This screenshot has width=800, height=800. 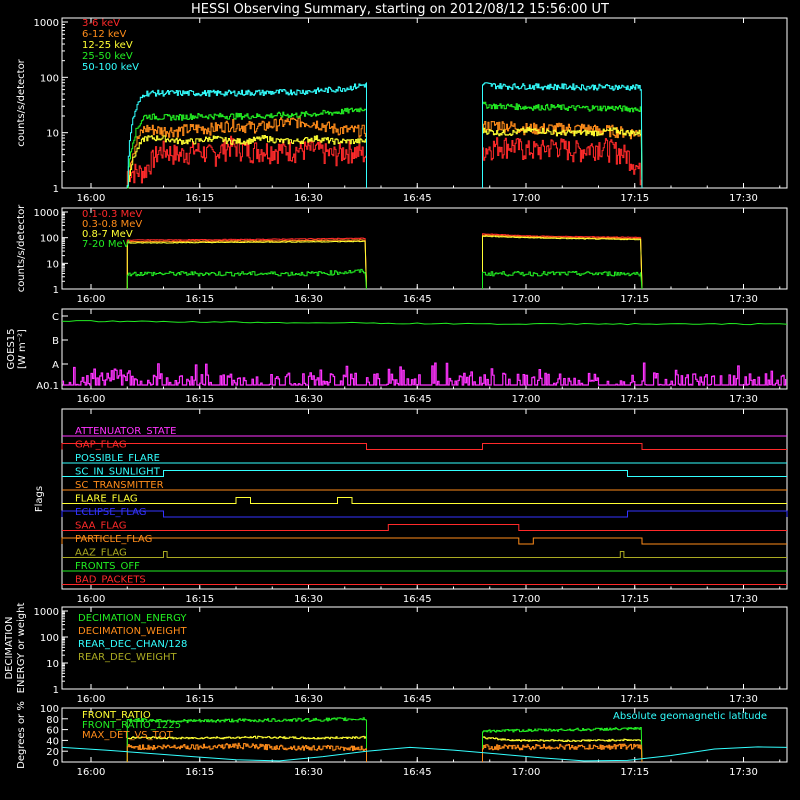 I want to click on decimation-xtick-label: 16:00, so click(x=91, y=699).